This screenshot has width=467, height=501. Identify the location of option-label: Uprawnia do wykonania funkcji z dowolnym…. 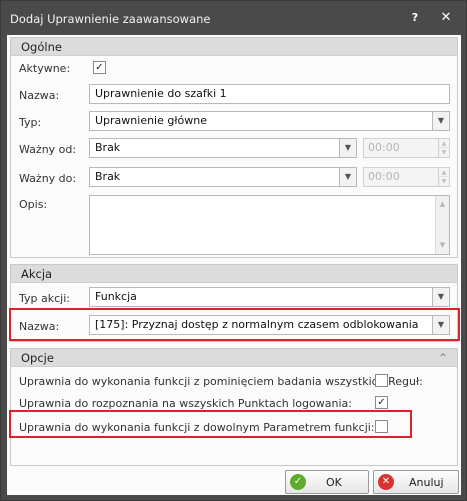
(197, 427).